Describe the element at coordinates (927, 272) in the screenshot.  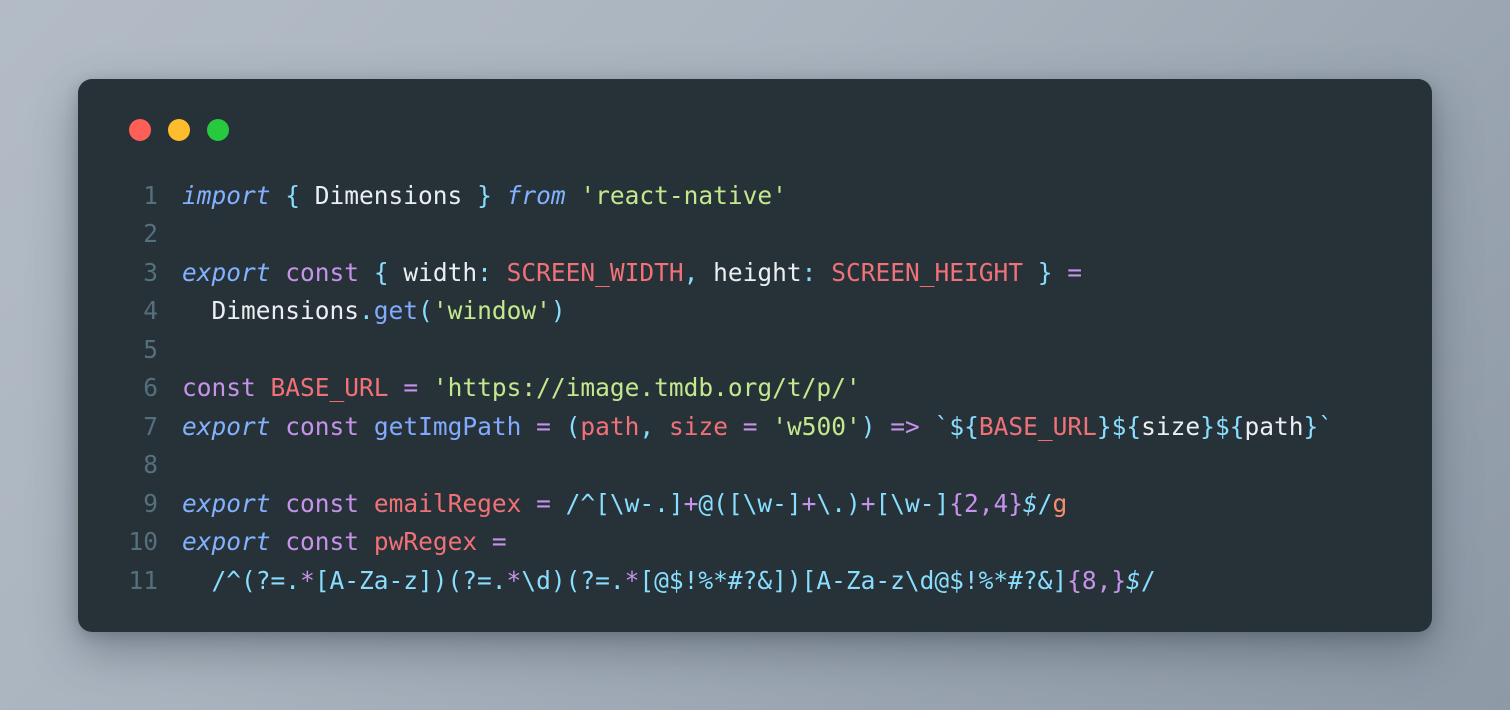
I see `code-token: SCREEN_HEIGHT` at that location.